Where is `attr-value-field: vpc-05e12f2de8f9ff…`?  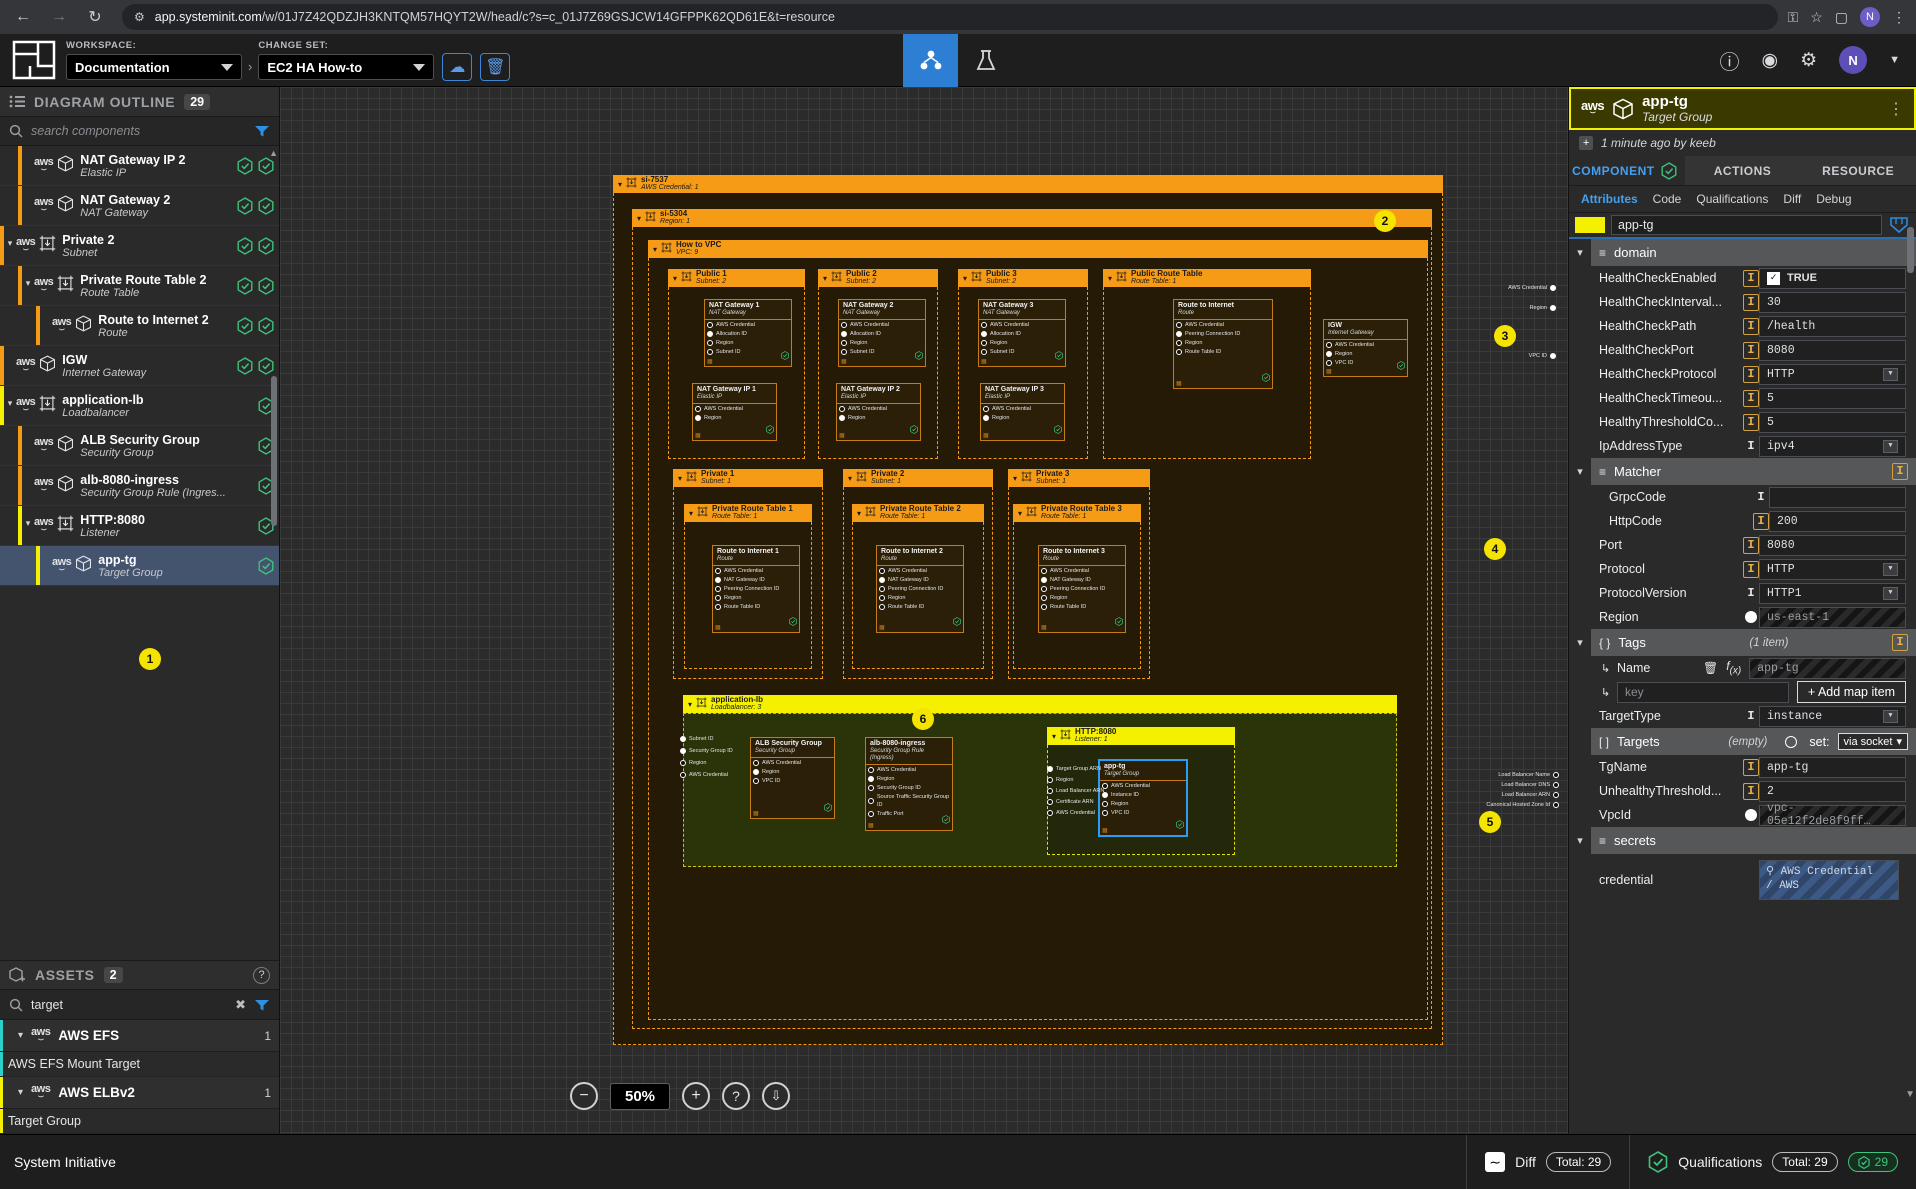
attr-value-field: vpc-05e12f2de8f9ff… is located at coordinates (1832, 815).